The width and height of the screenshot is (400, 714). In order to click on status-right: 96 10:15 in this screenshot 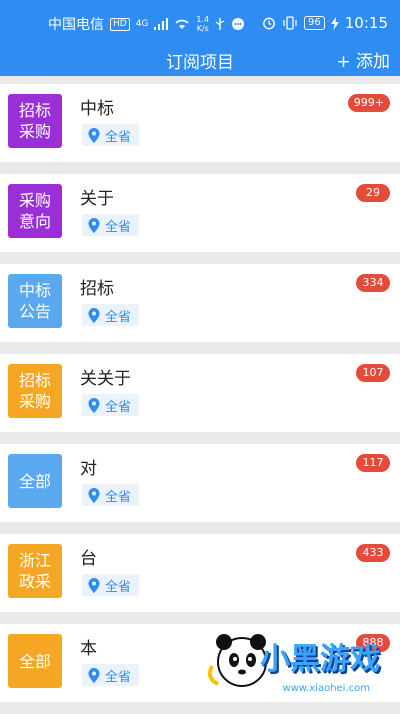, I will do `click(325, 23)`.